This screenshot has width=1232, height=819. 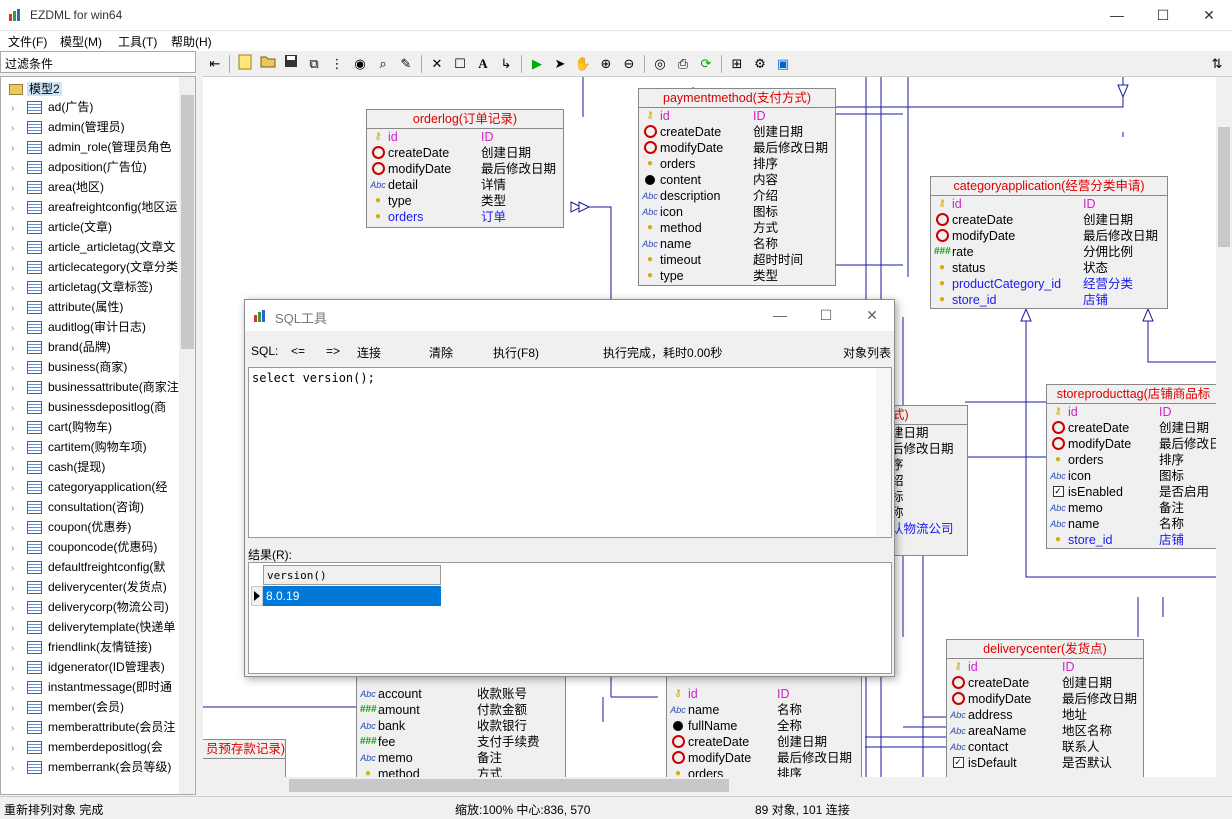 What do you see at coordinates (187, 222) in the screenshot?
I see `tree-scroll-thumb` at bounding box center [187, 222].